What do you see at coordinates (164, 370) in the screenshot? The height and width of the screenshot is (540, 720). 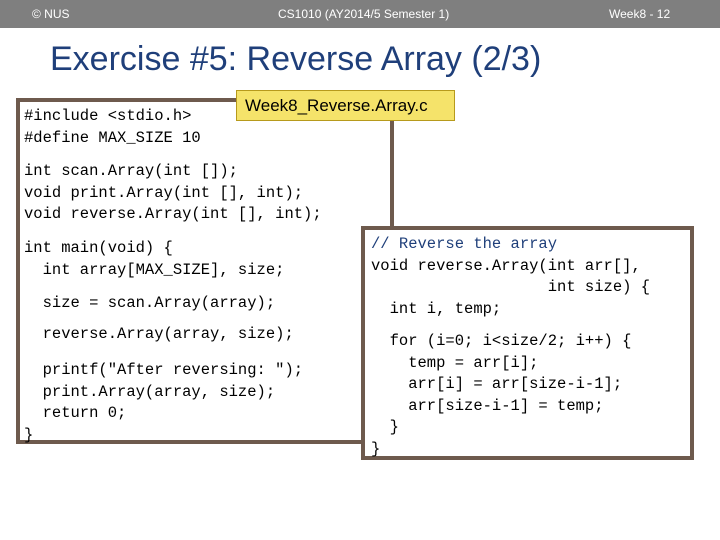 I see `code-line: printf("After reversing: ");` at bounding box center [164, 370].